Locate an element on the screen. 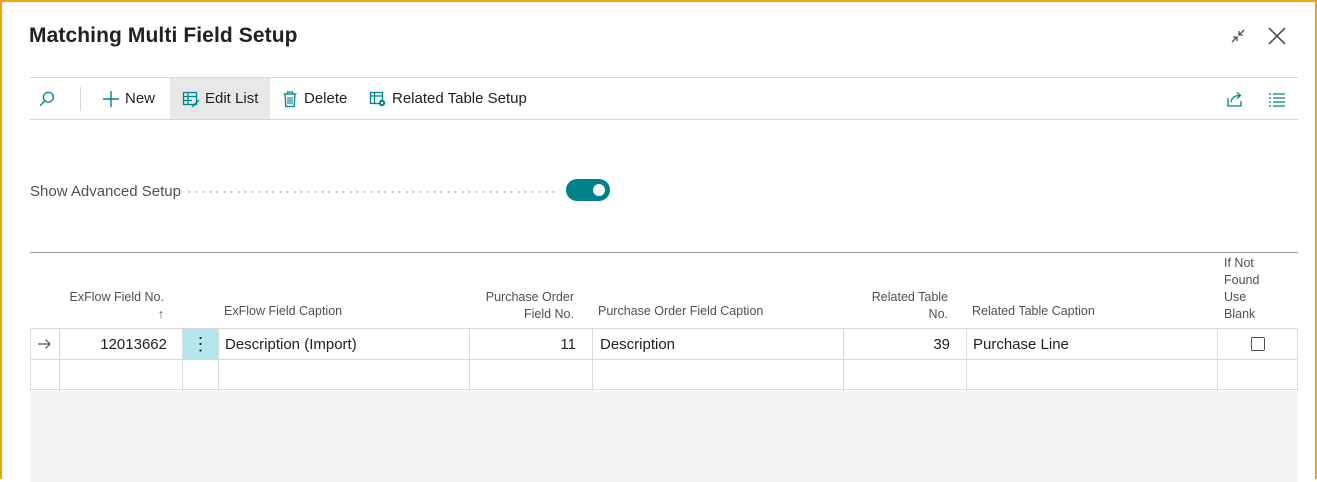  search-button is located at coordinates (51, 98).